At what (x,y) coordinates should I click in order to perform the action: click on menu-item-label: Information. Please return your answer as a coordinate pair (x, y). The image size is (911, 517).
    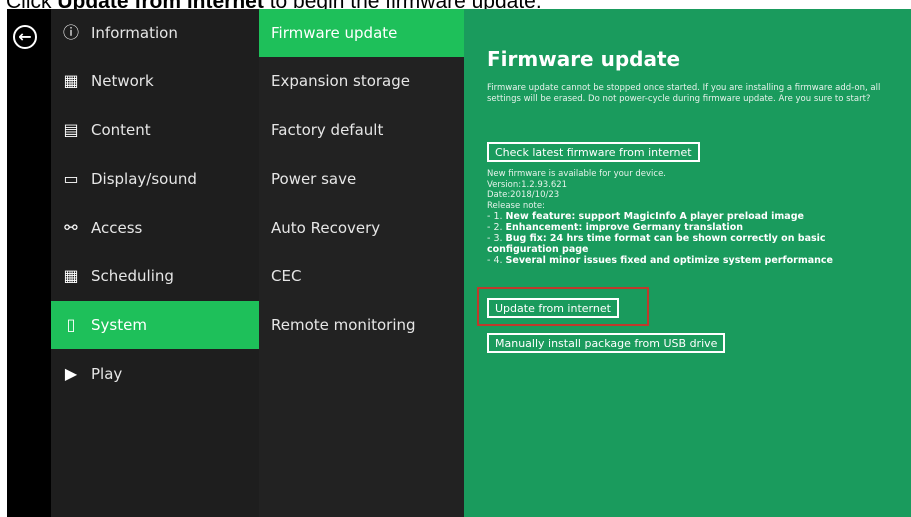
    Looking at the image, I should click on (134, 33).